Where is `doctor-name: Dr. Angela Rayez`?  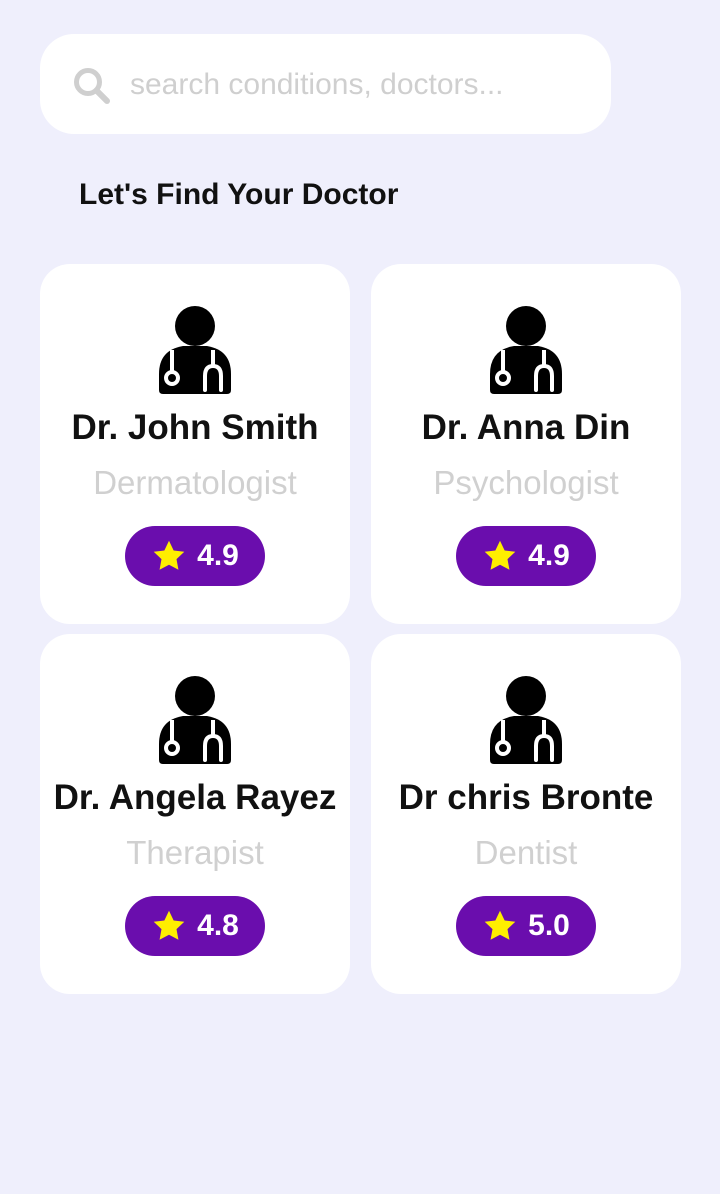
doctor-name: Dr. Angela Rayez is located at coordinates (195, 797).